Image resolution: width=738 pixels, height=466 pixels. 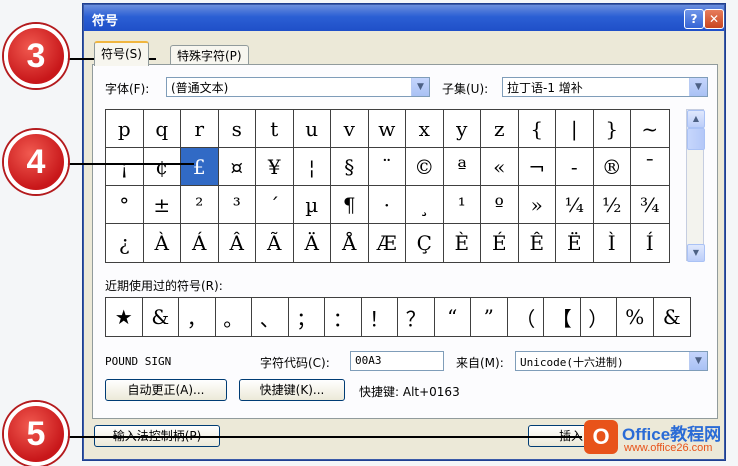 What do you see at coordinates (605, 87) in the screenshot?
I see `subset-select: 拉丁语-1 增补 ▼` at bounding box center [605, 87].